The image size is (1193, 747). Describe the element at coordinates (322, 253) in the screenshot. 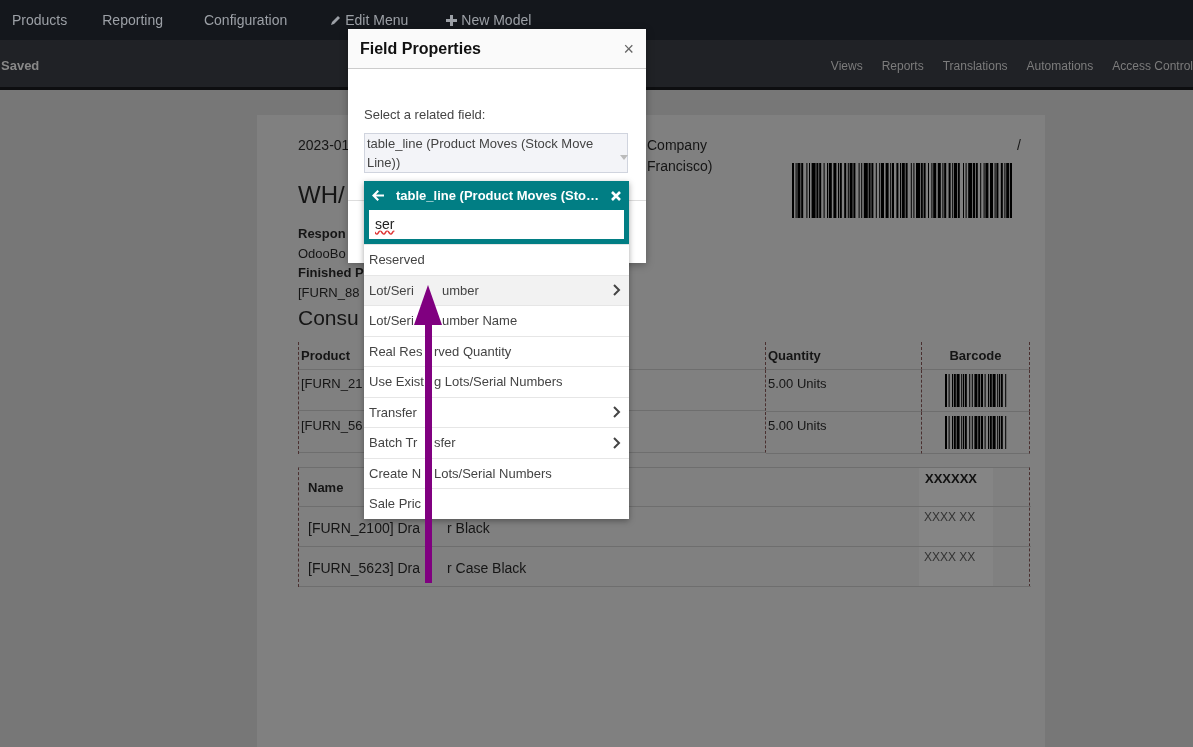

I see `field-value: OdooBo` at that location.